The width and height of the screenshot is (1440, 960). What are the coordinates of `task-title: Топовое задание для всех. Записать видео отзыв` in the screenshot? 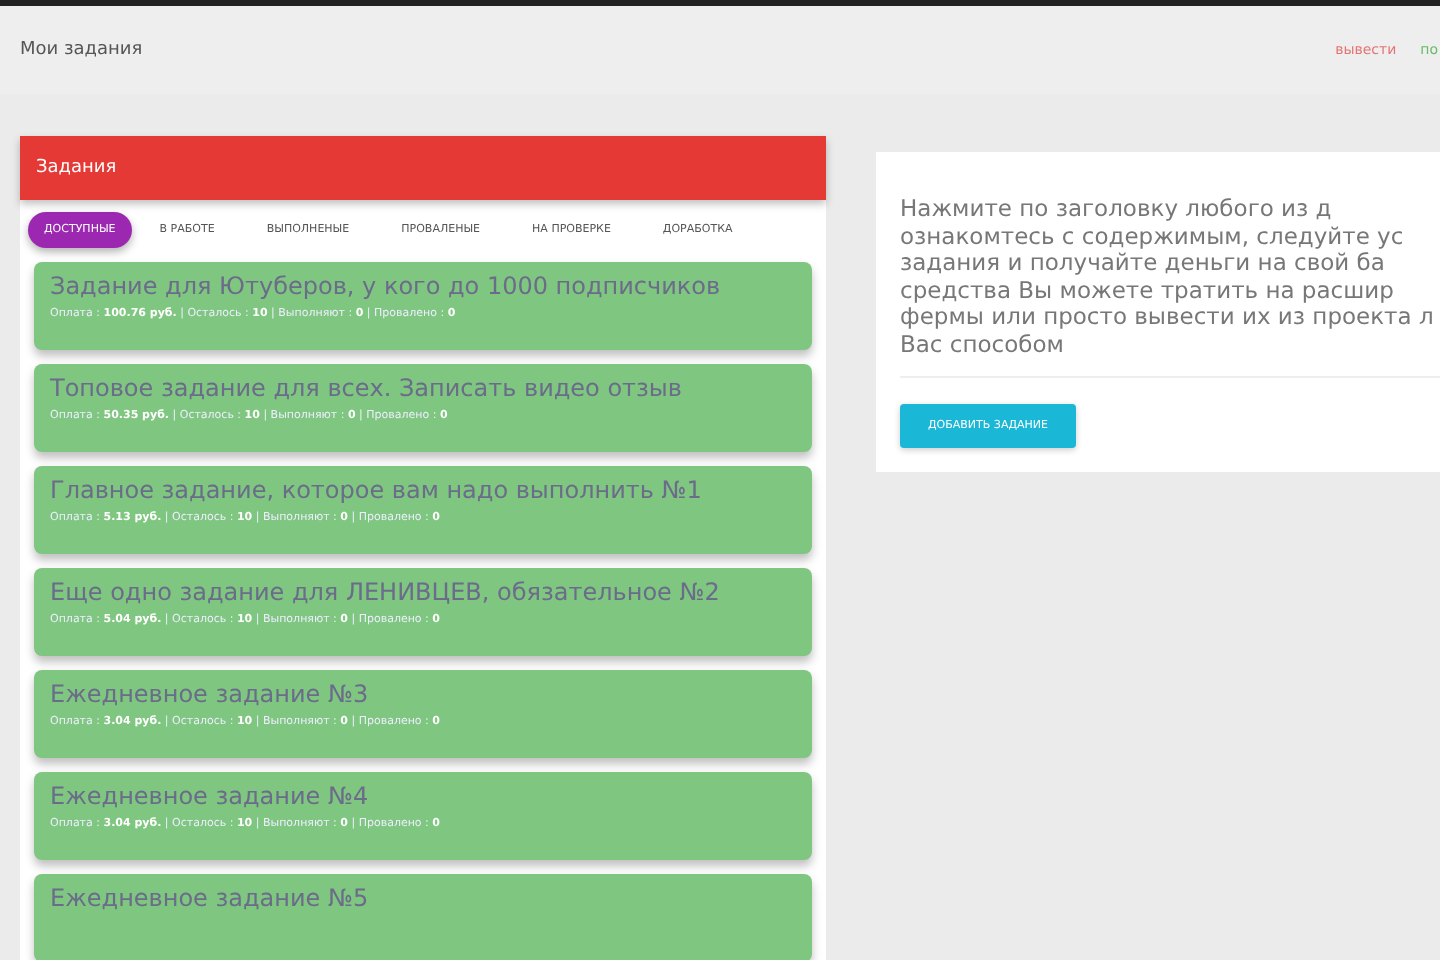 It's located at (423, 388).